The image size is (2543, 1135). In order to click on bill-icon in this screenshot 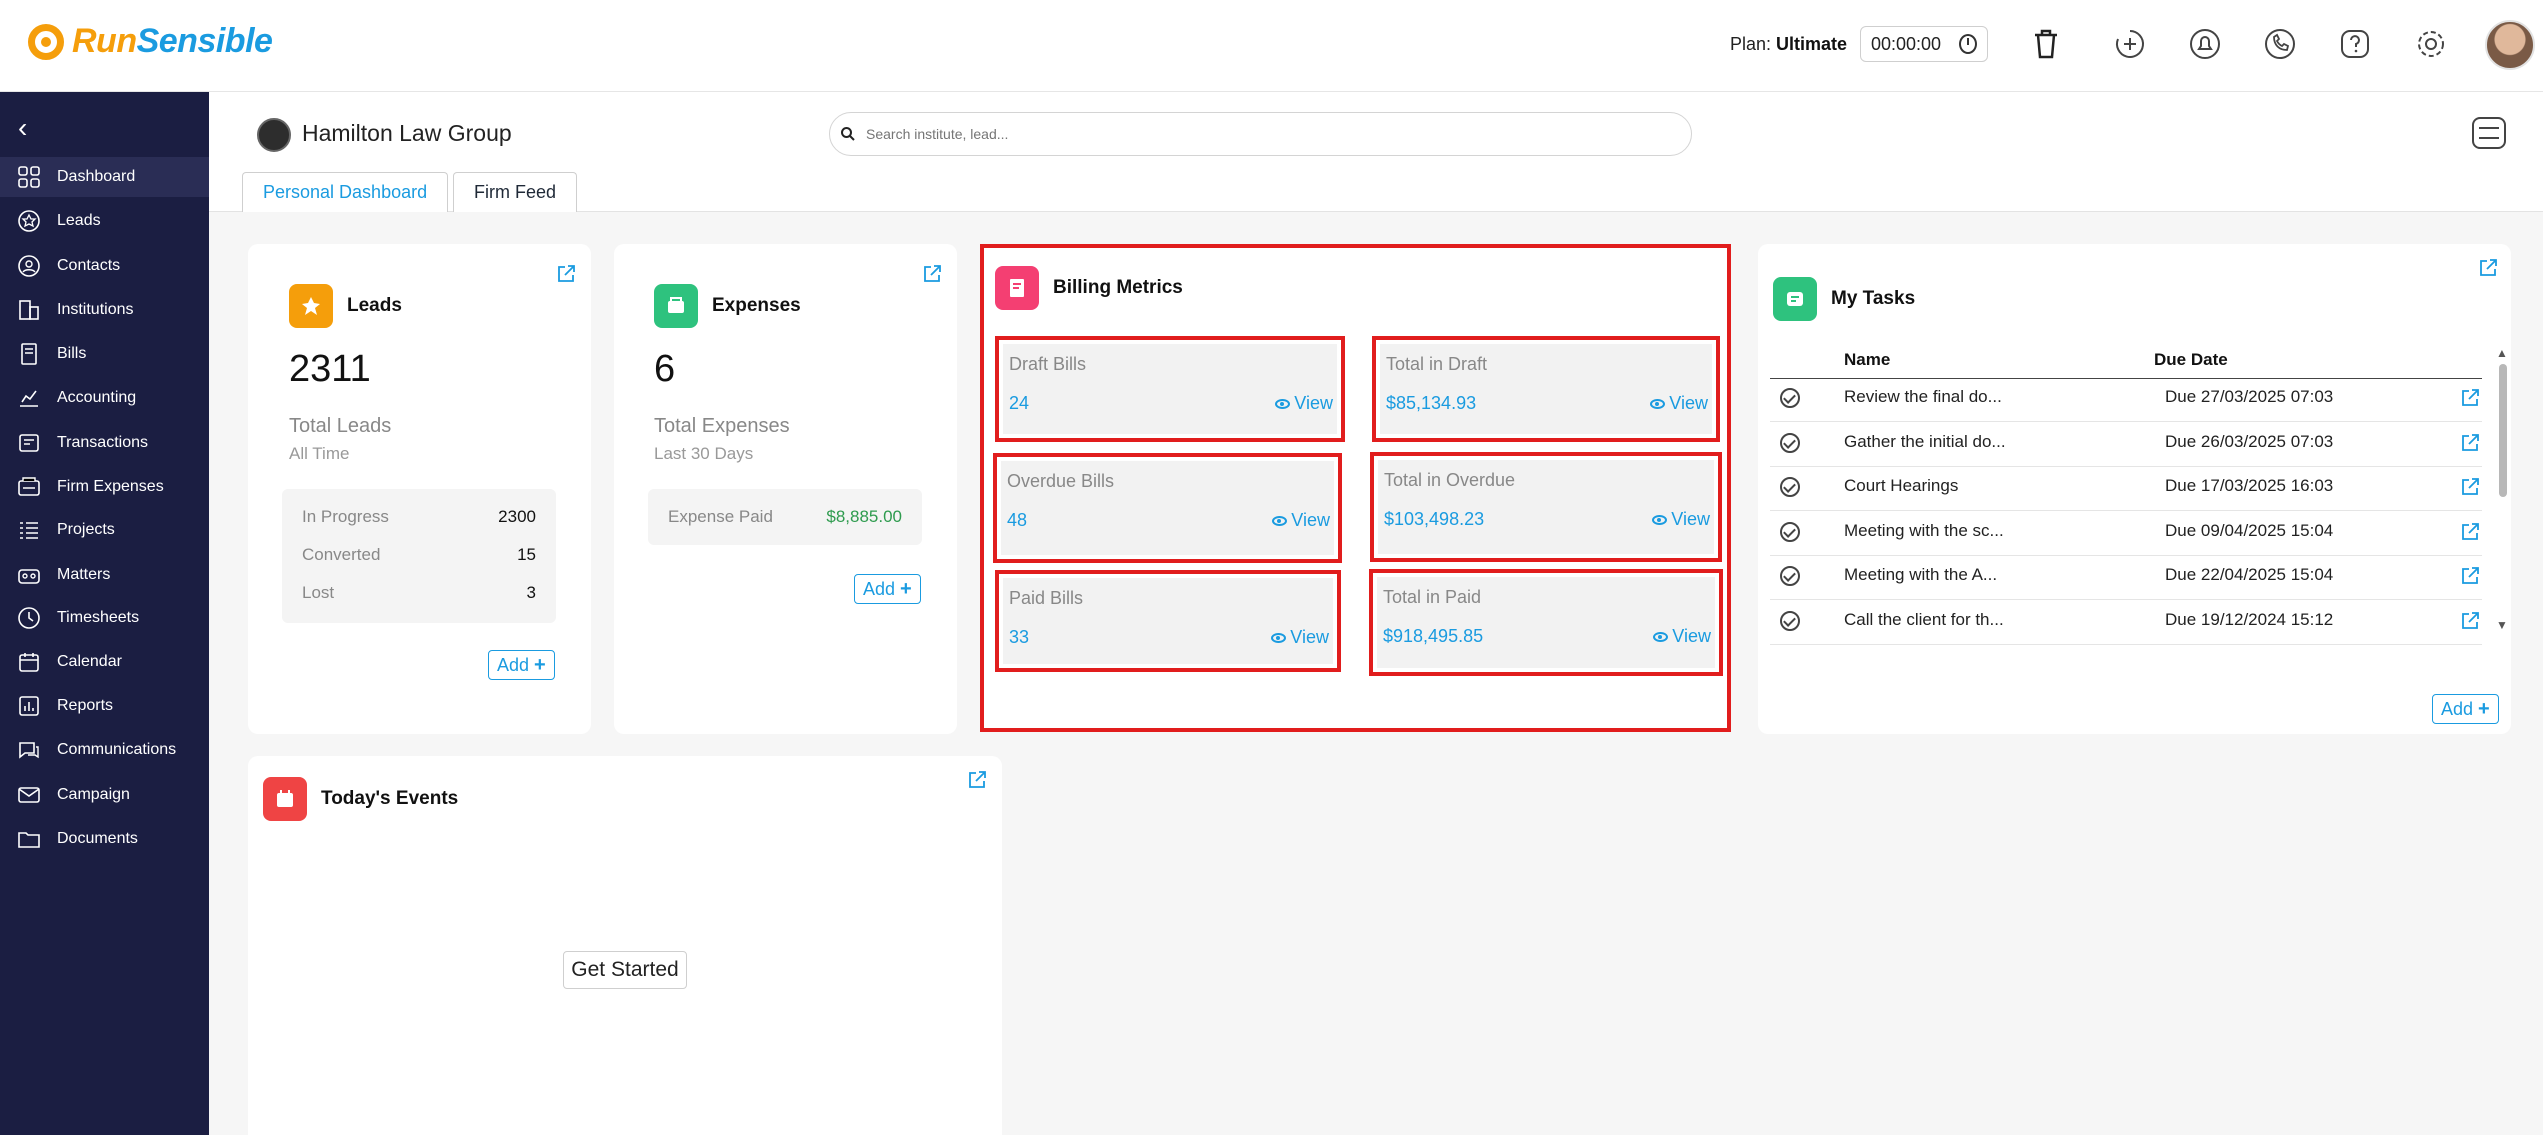, I will do `click(29, 354)`.